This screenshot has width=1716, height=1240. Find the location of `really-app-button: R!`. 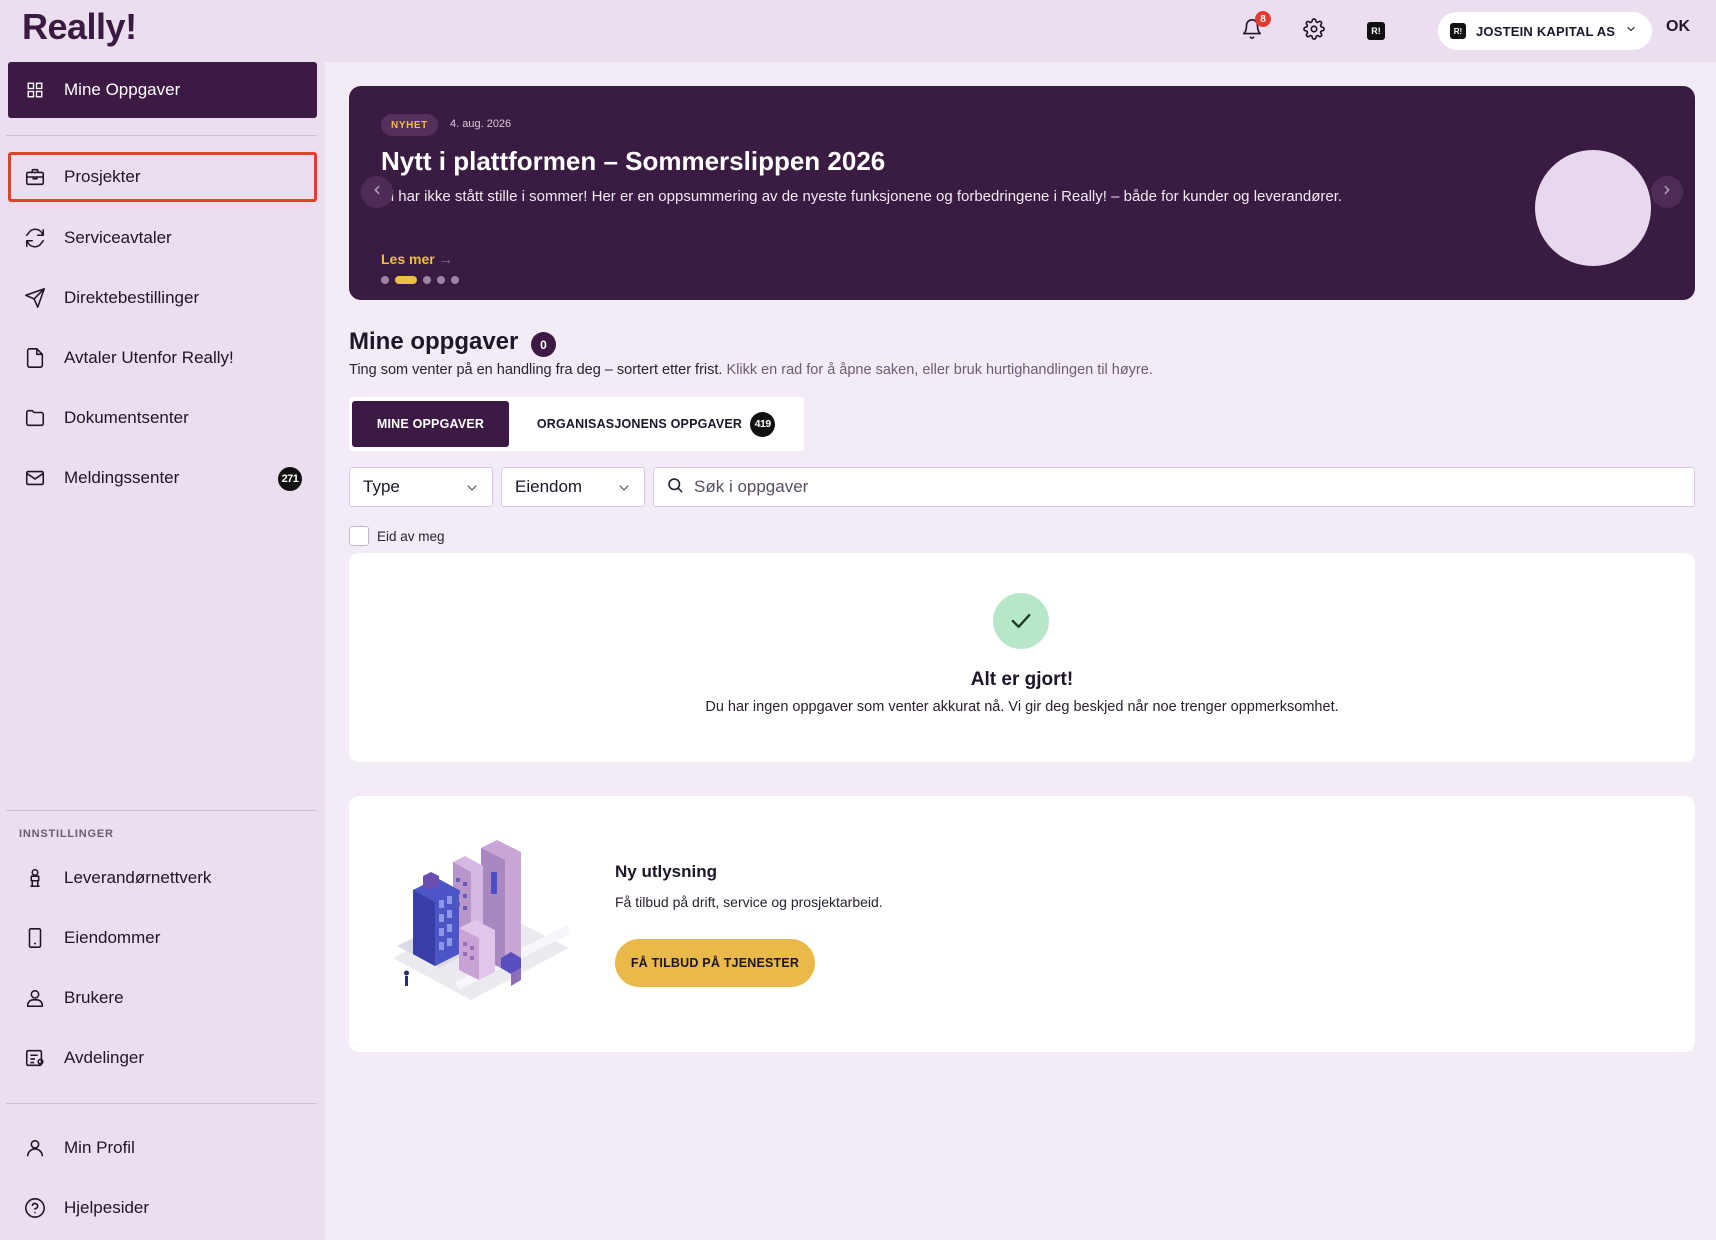

really-app-button: R! is located at coordinates (1376, 31).